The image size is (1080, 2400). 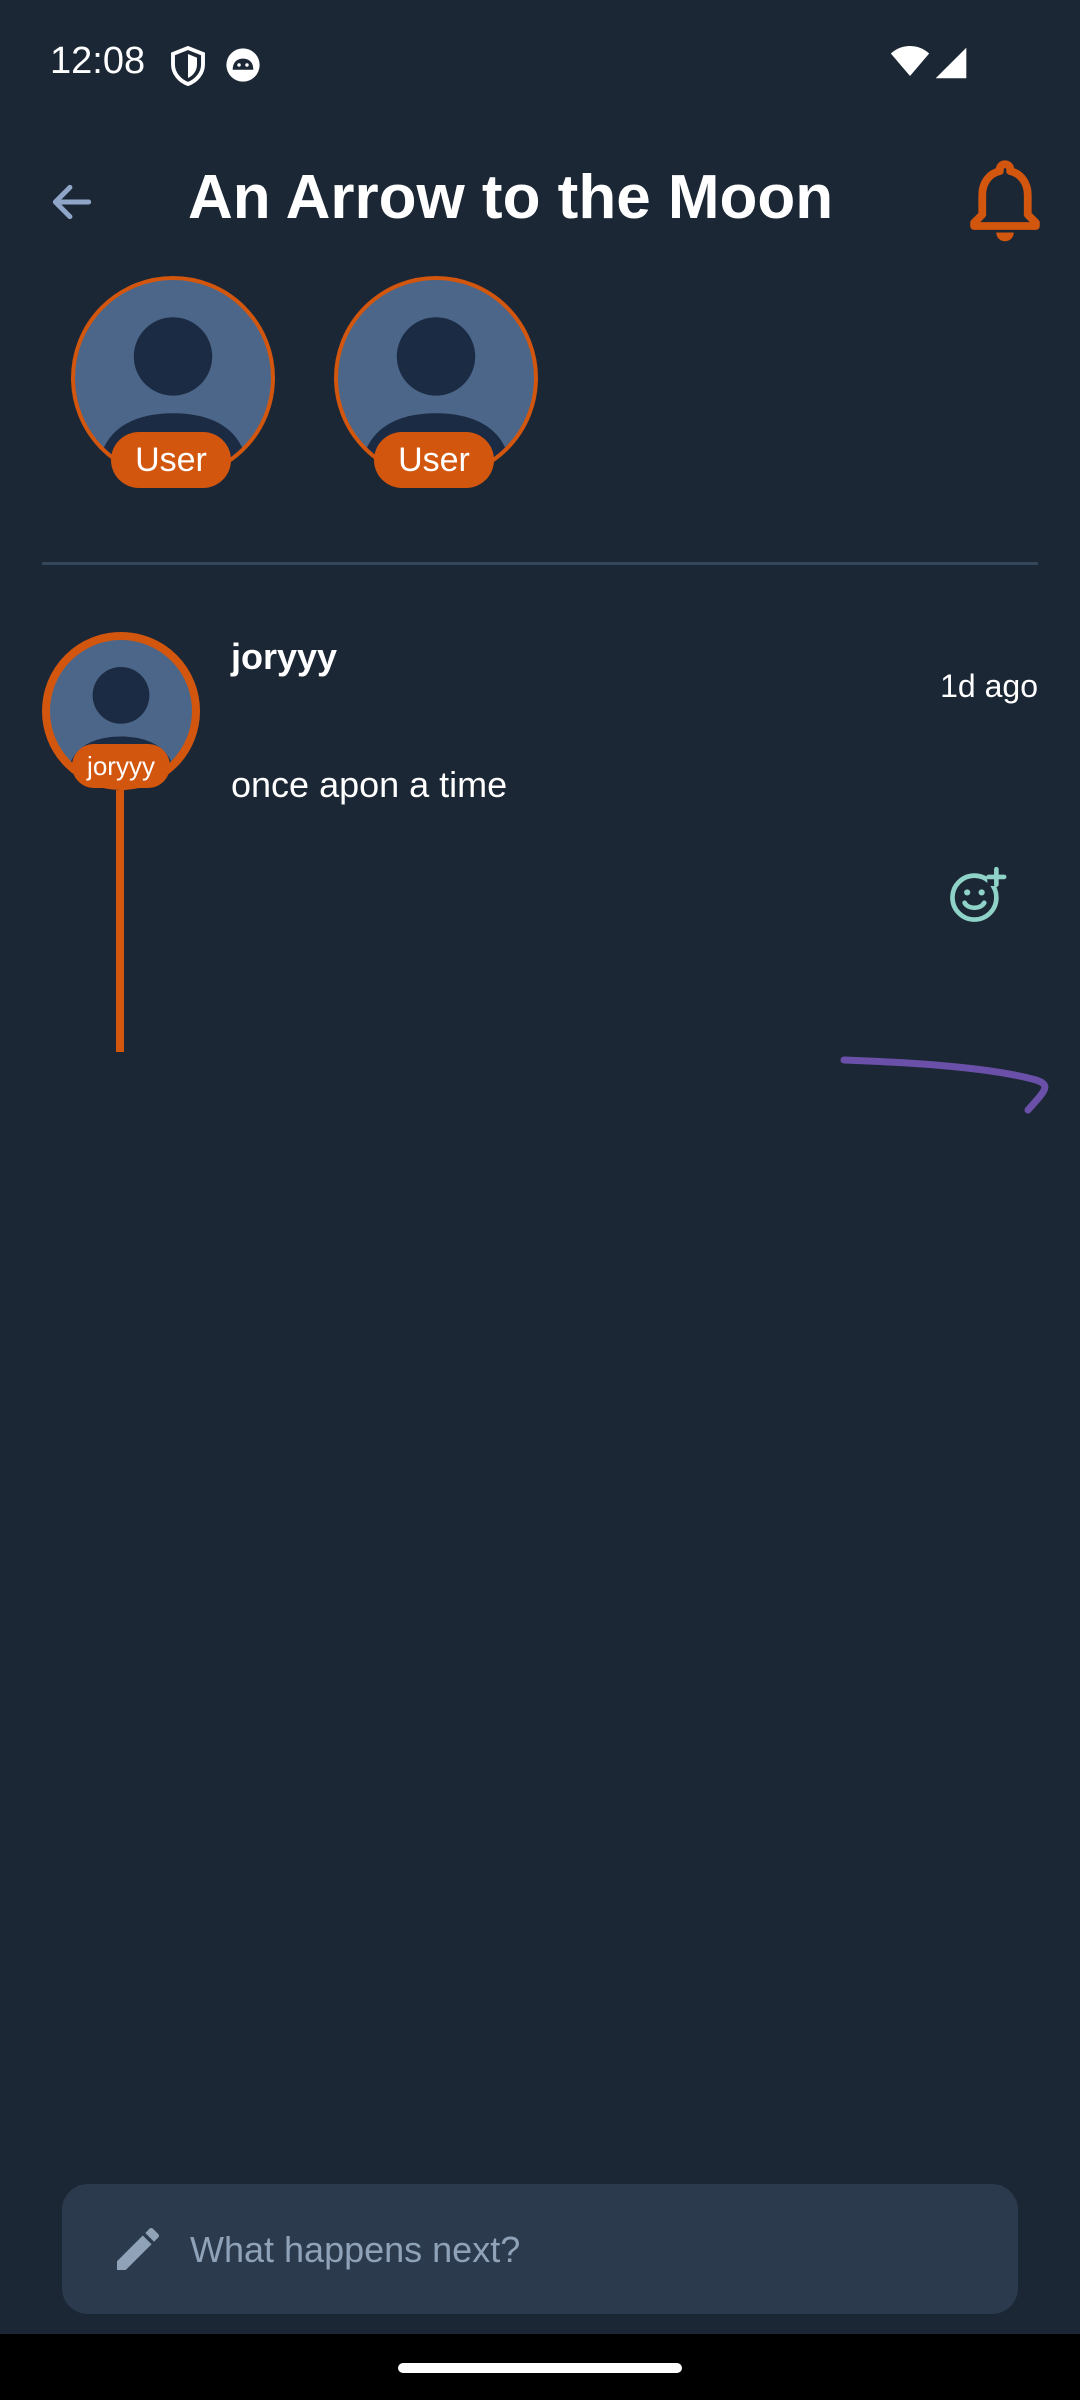 What do you see at coordinates (138, 2248) in the screenshot?
I see `pencil-icon` at bounding box center [138, 2248].